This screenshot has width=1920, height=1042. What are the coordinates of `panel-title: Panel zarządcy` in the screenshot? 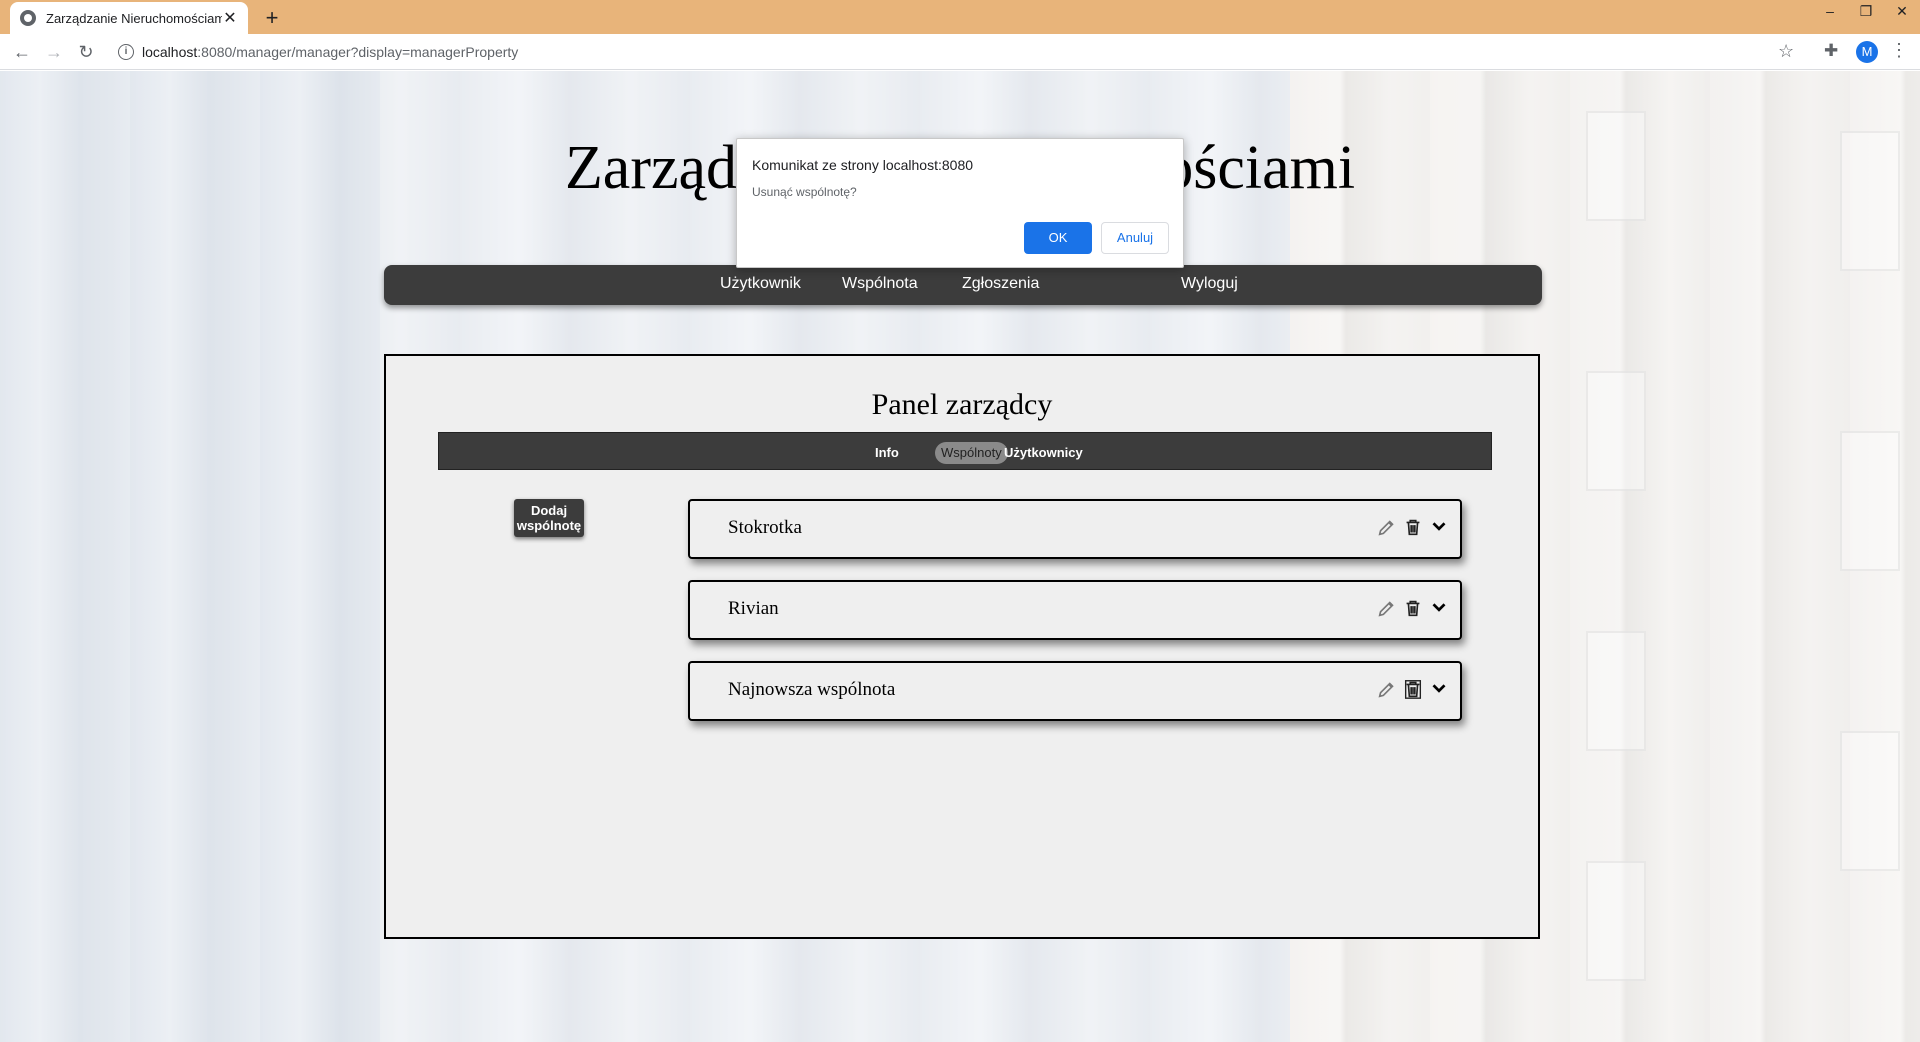 It's located at (962, 404).